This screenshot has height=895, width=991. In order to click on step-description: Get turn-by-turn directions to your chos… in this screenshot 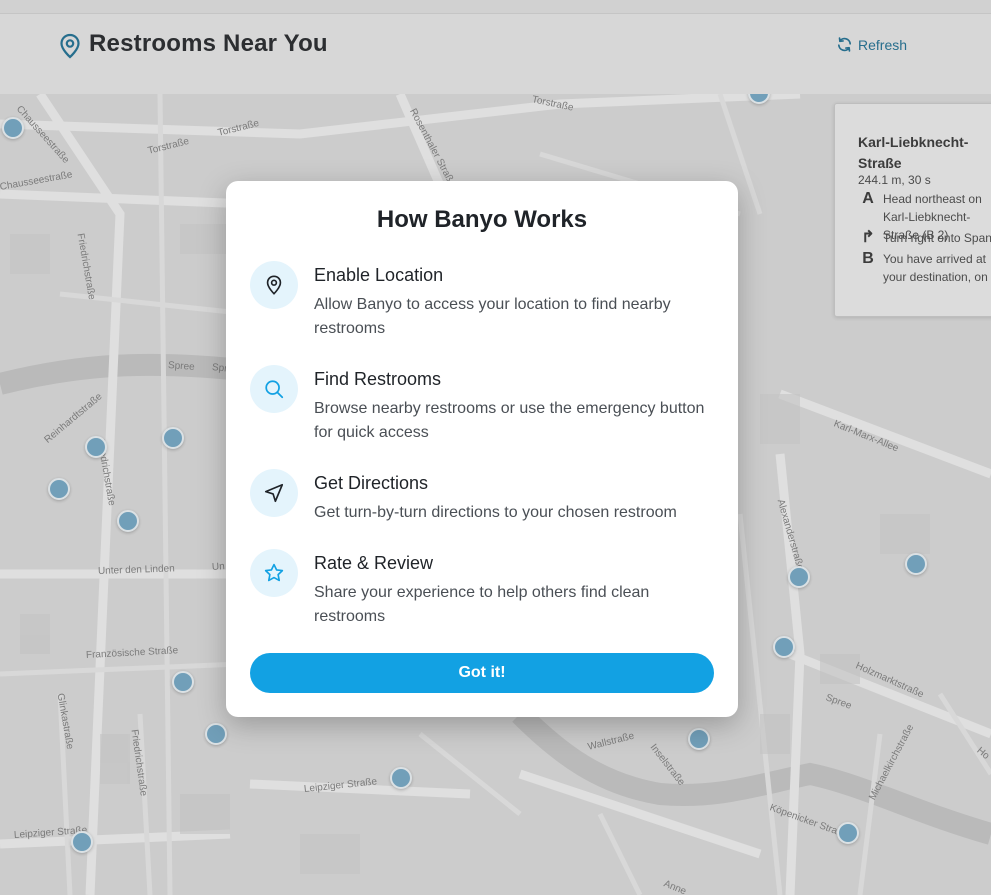, I will do `click(495, 512)`.